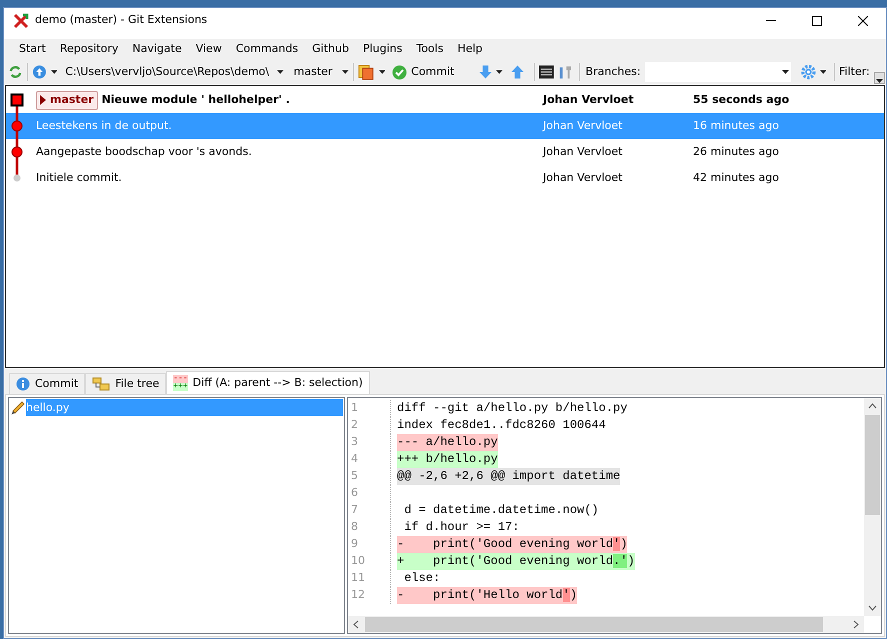 The image size is (887, 639). Describe the element at coordinates (817, 21) in the screenshot. I see `maximize-icon` at that location.